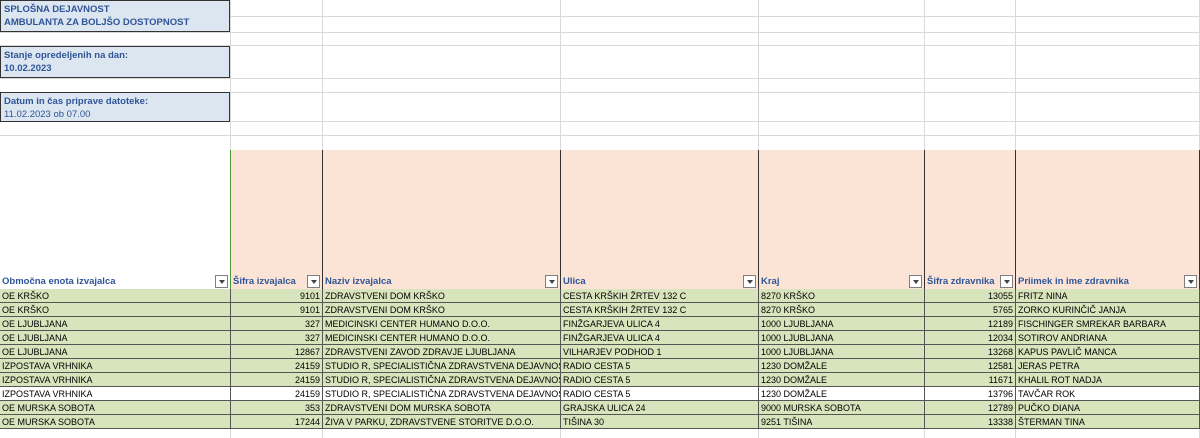 This screenshot has width=1200, height=438. What do you see at coordinates (442, 408) in the screenshot?
I see `cell-naziv-izvajalca: ZDRAVSTVENI DOM MURSKA SOBOTA` at bounding box center [442, 408].